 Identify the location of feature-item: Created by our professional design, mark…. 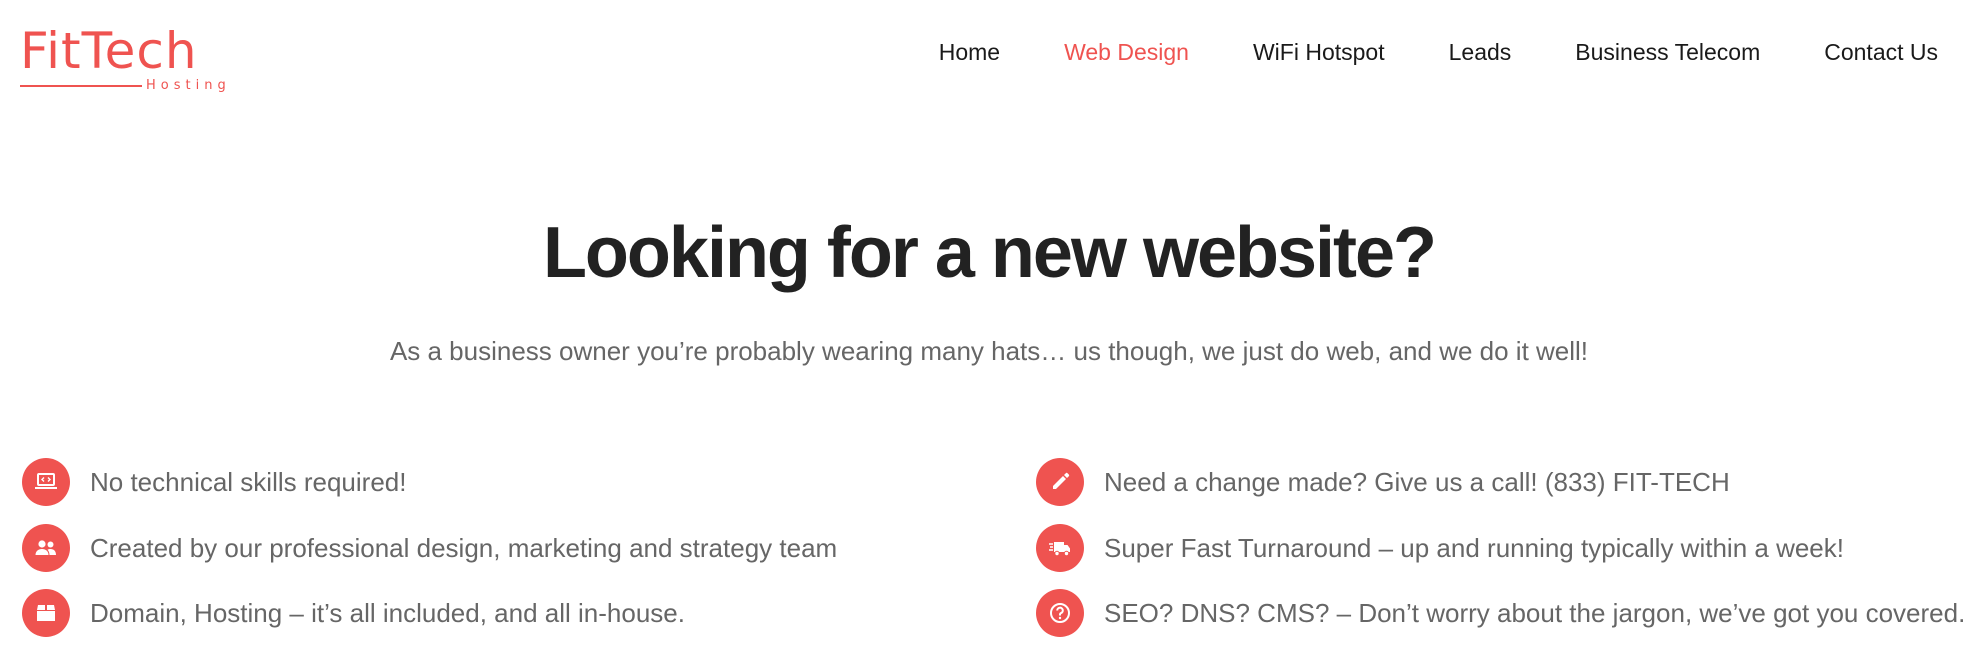
(429, 548).